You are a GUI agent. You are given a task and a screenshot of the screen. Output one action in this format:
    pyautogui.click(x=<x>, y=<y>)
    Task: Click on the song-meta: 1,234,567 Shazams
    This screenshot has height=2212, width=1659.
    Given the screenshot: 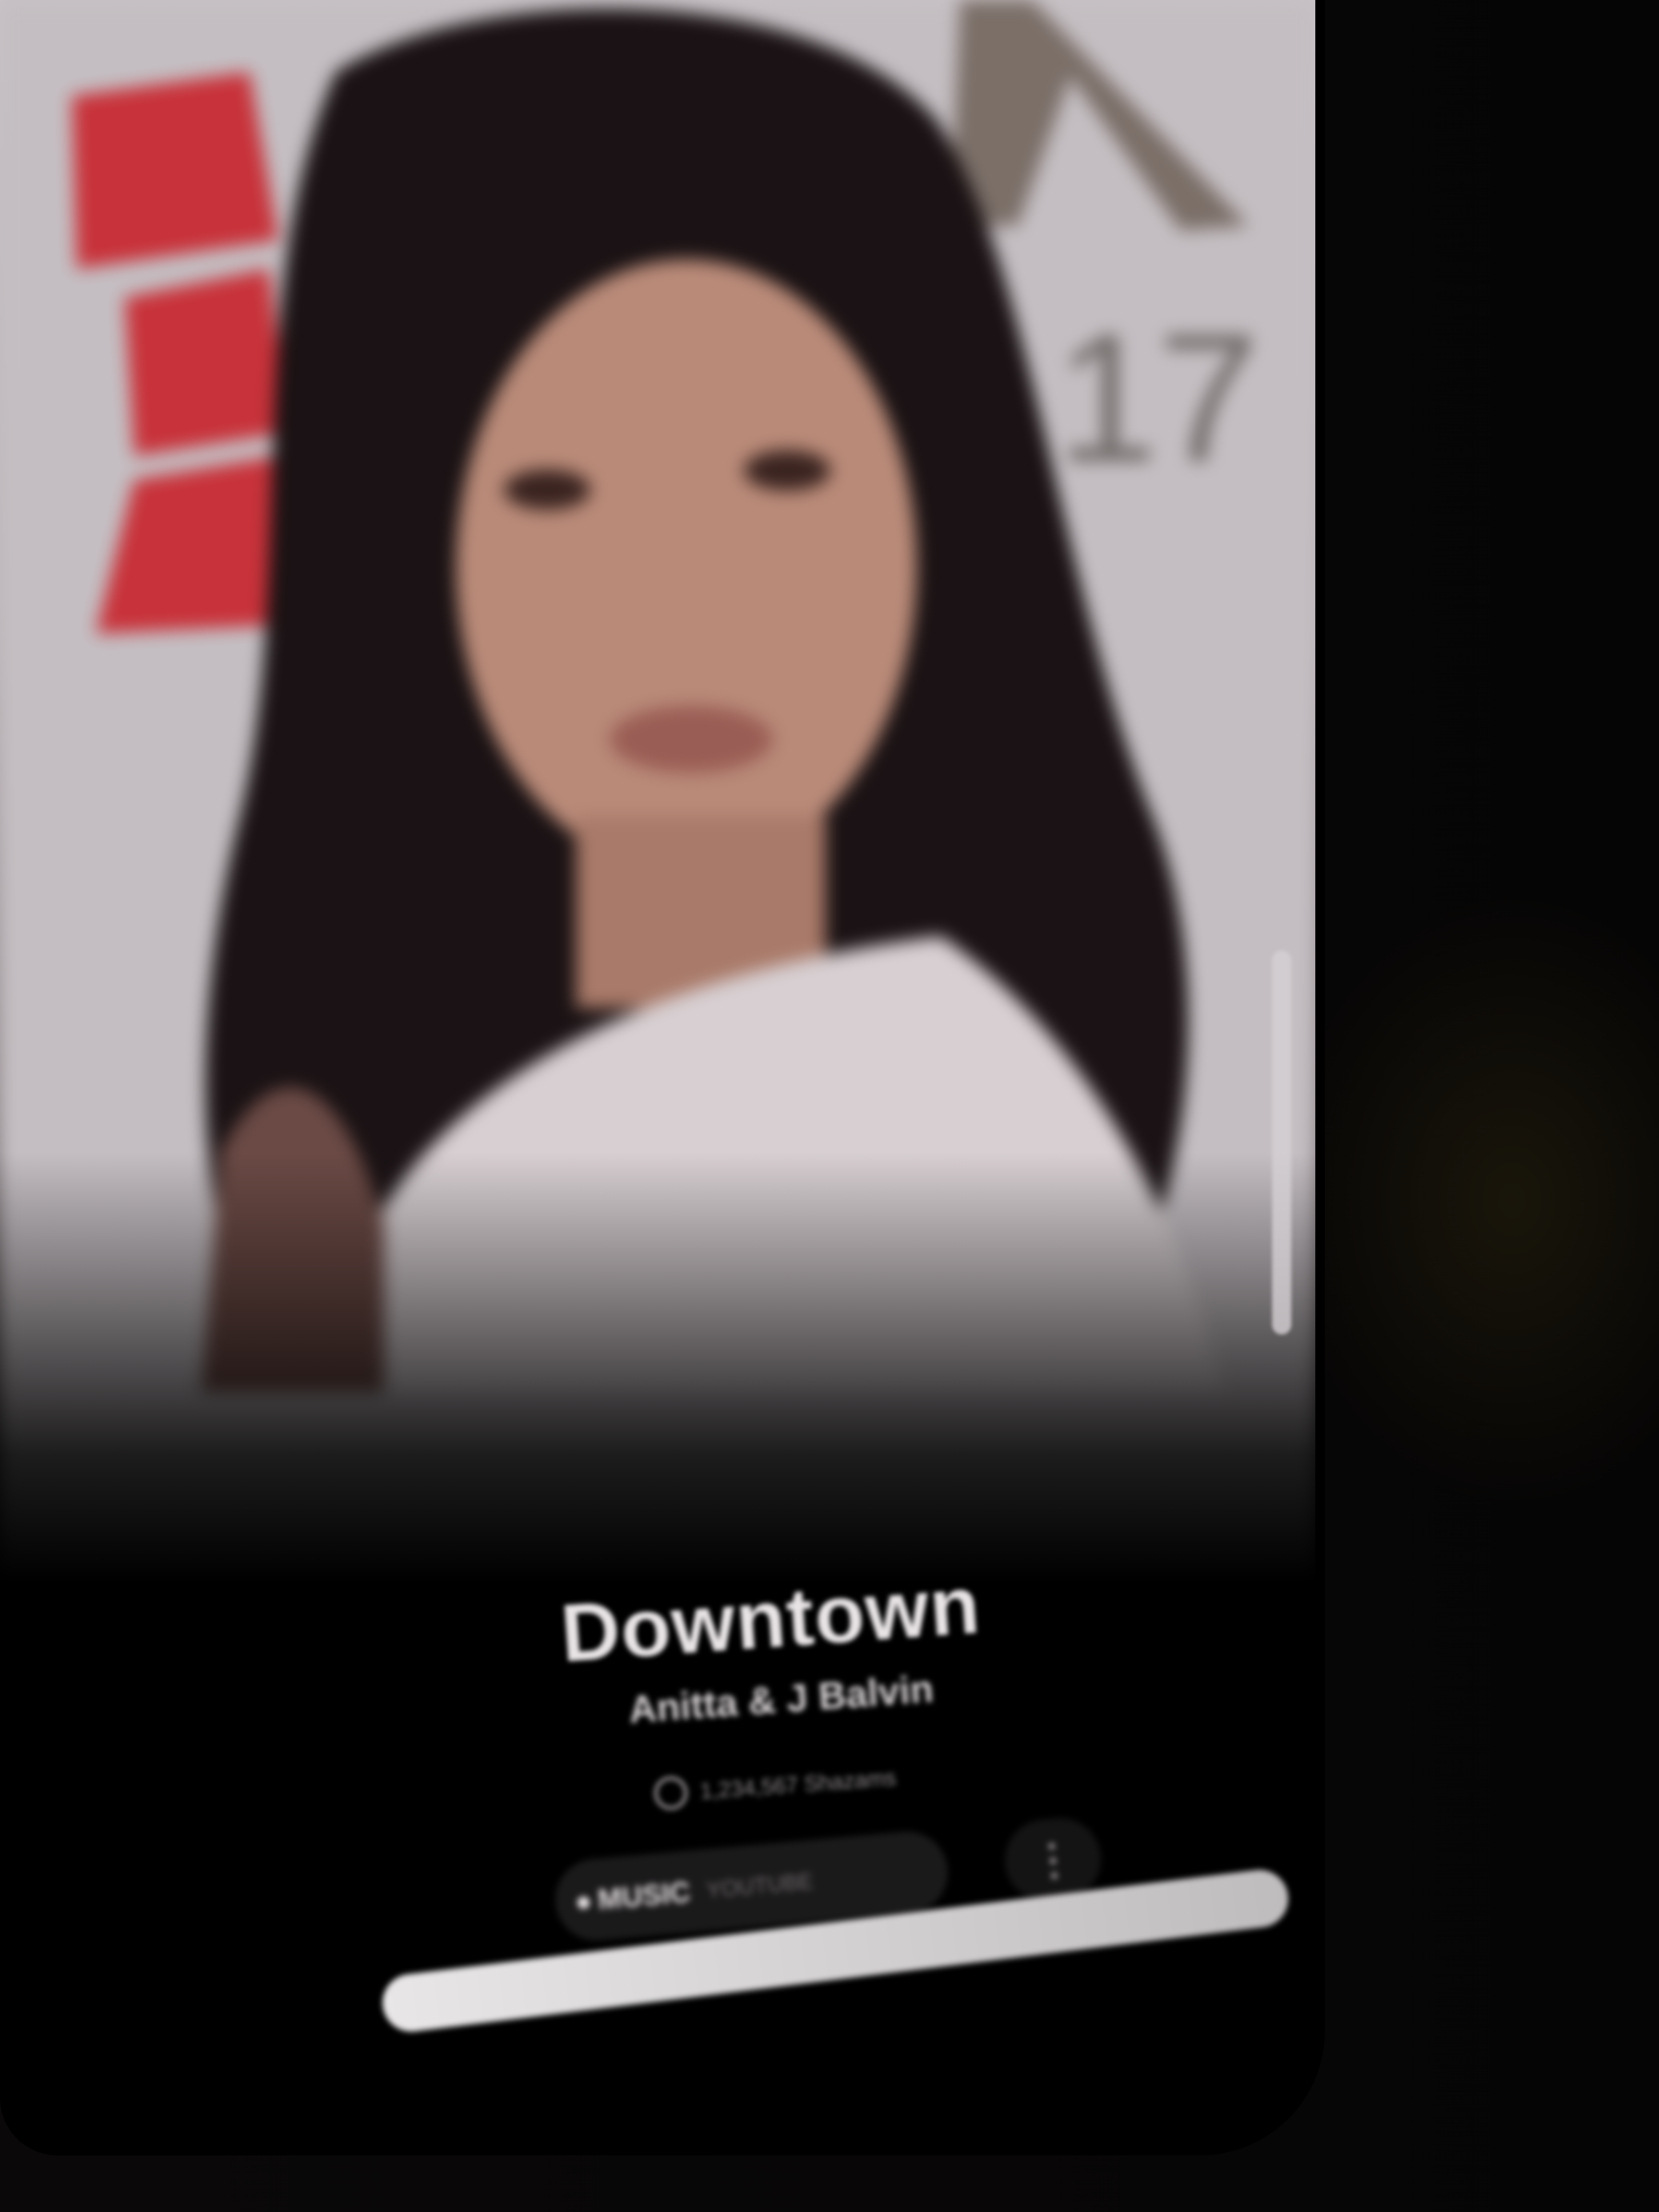 What is the action you would take?
    pyautogui.click(x=775, y=1786)
    